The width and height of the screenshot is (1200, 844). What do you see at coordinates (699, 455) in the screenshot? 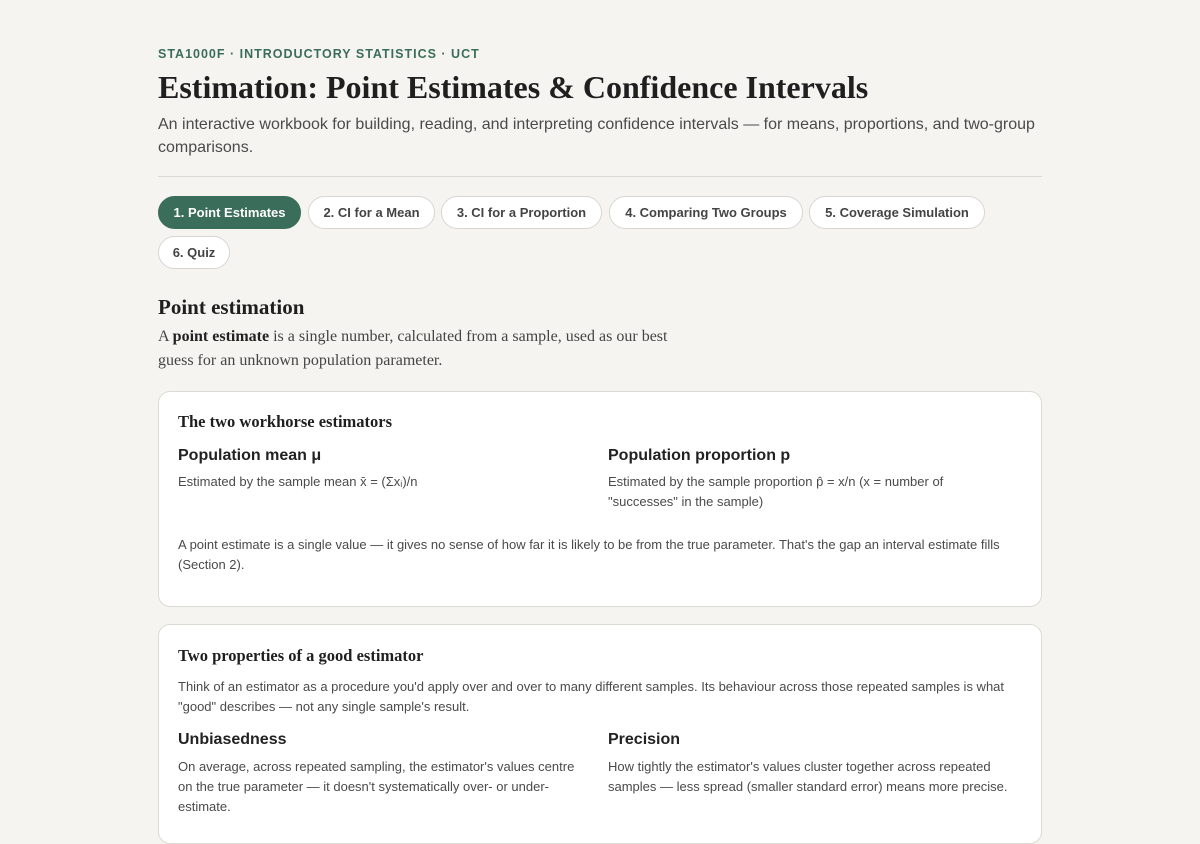
I see `proportion-heading: Population proportion p` at bounding box center [699, 455].